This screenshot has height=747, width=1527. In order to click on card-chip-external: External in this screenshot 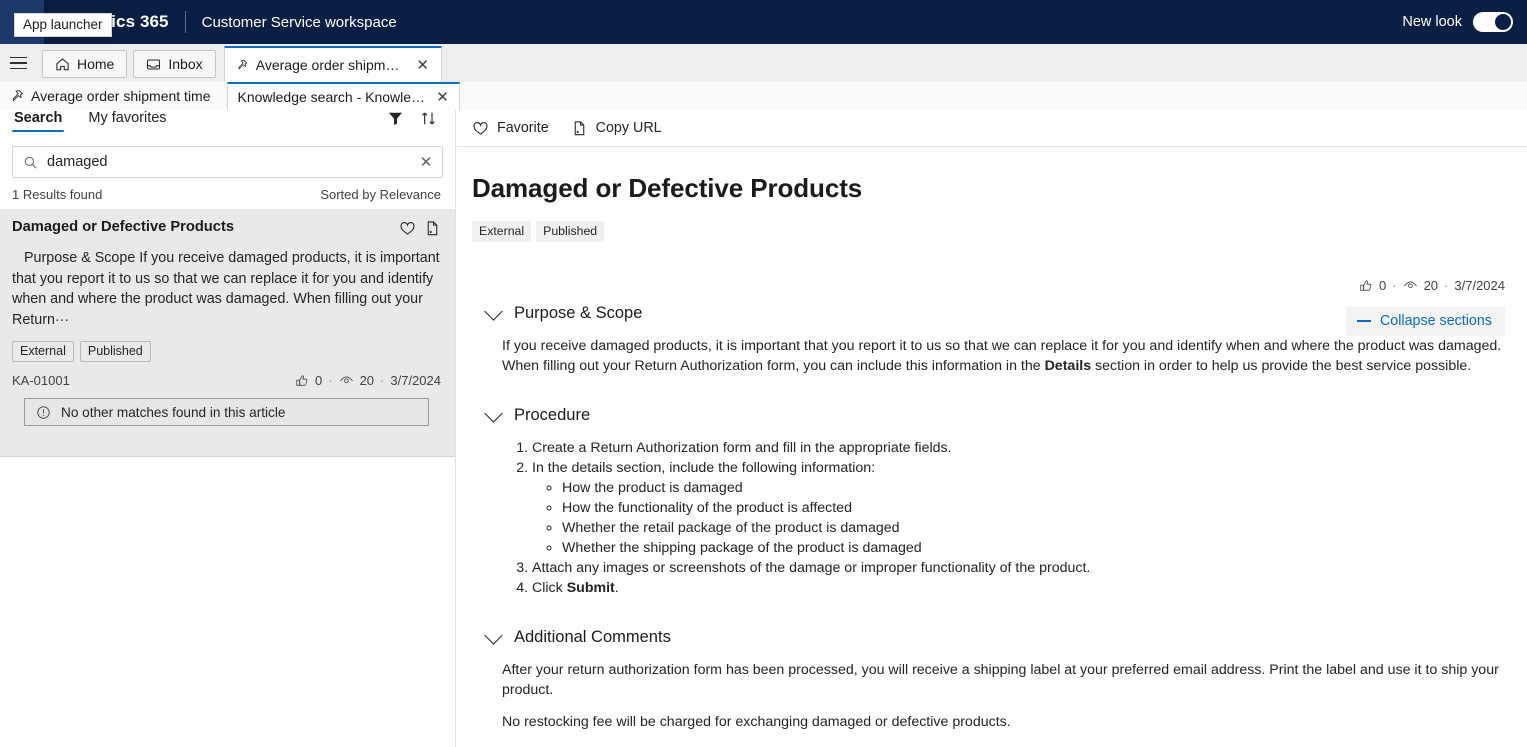, I will do `click(43, 351)`.